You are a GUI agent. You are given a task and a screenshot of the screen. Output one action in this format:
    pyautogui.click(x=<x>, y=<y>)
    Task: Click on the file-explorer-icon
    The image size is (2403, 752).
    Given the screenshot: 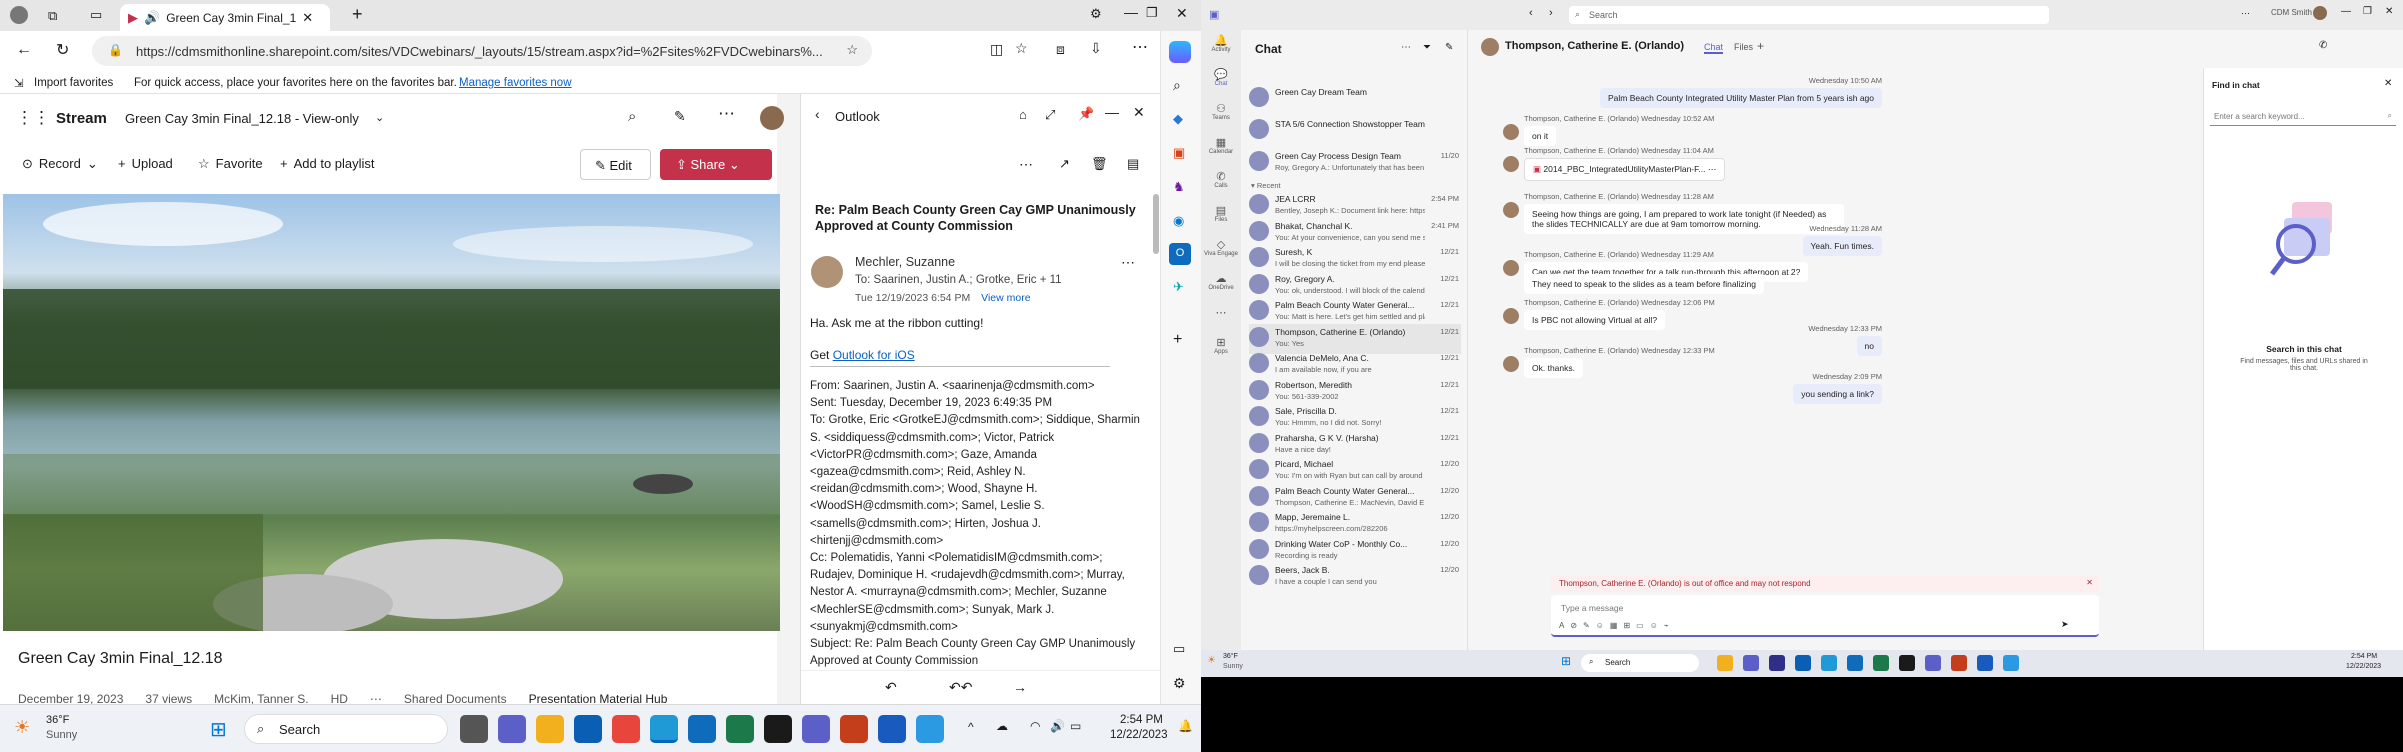 What is the action you would take?
    pyautogui.click(x=1725, y=663)
    